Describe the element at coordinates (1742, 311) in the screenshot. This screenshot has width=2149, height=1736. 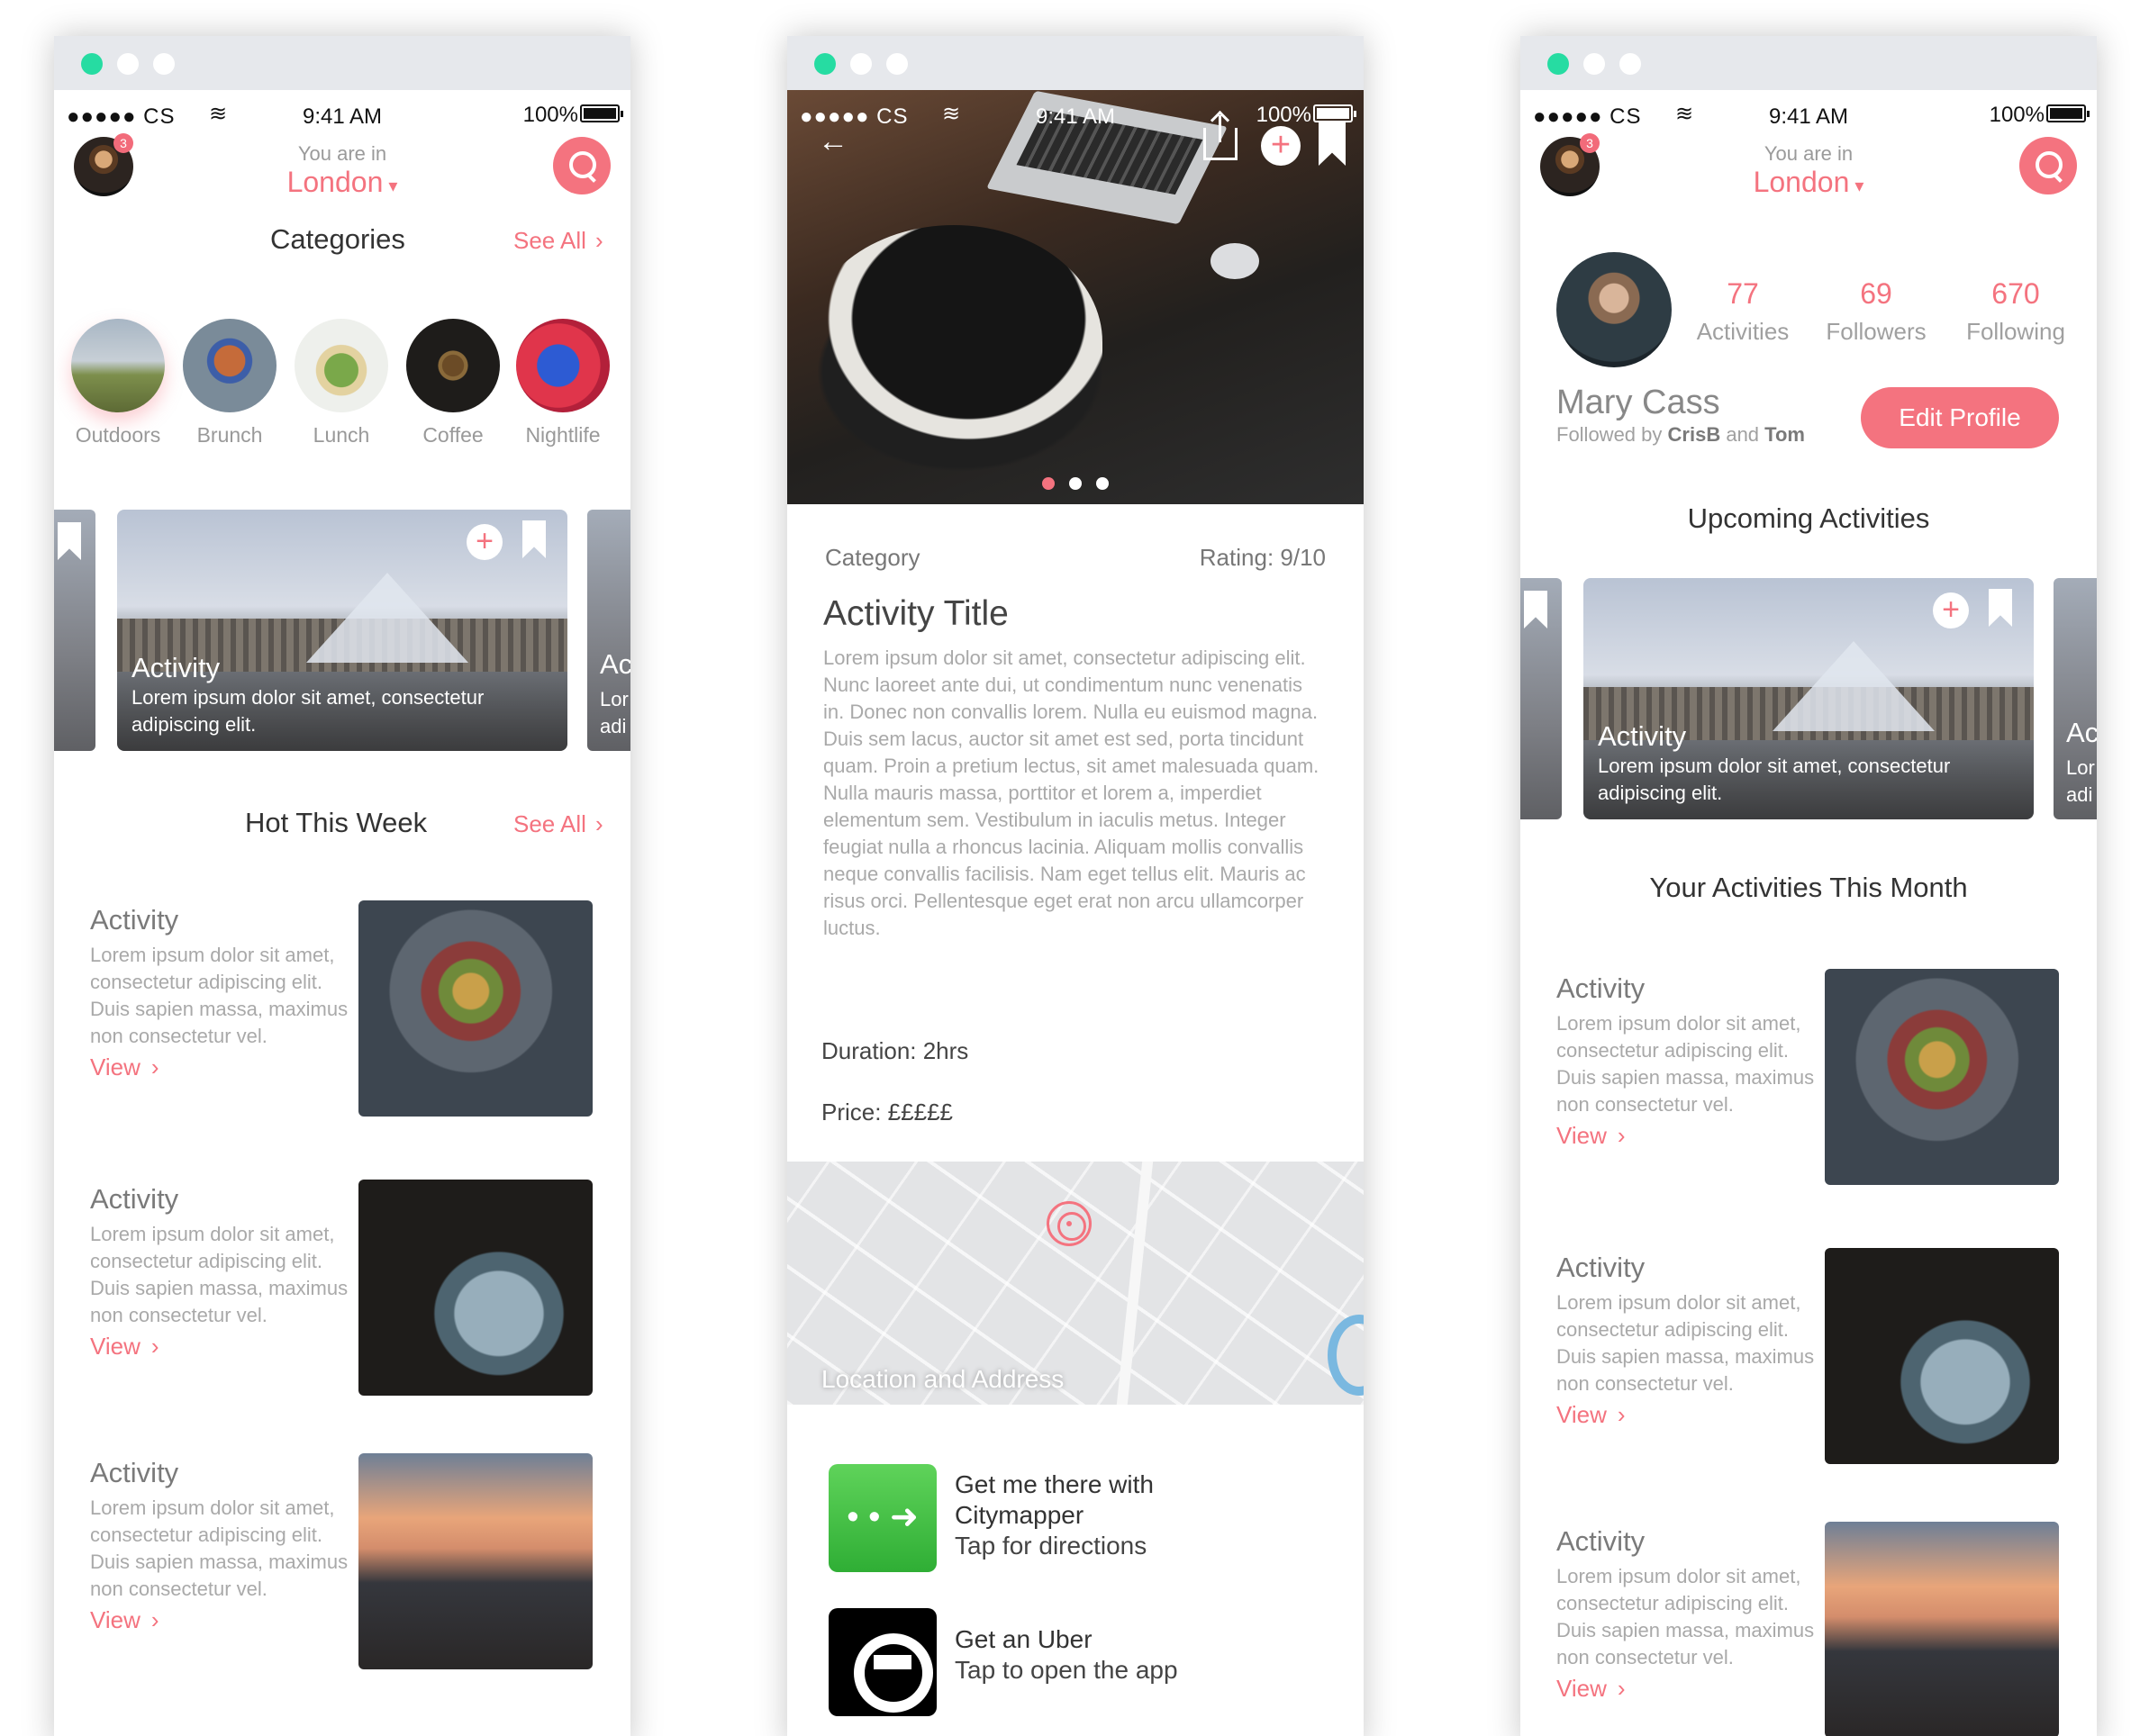
I see `stat-activities: 77 Activities` at that location.